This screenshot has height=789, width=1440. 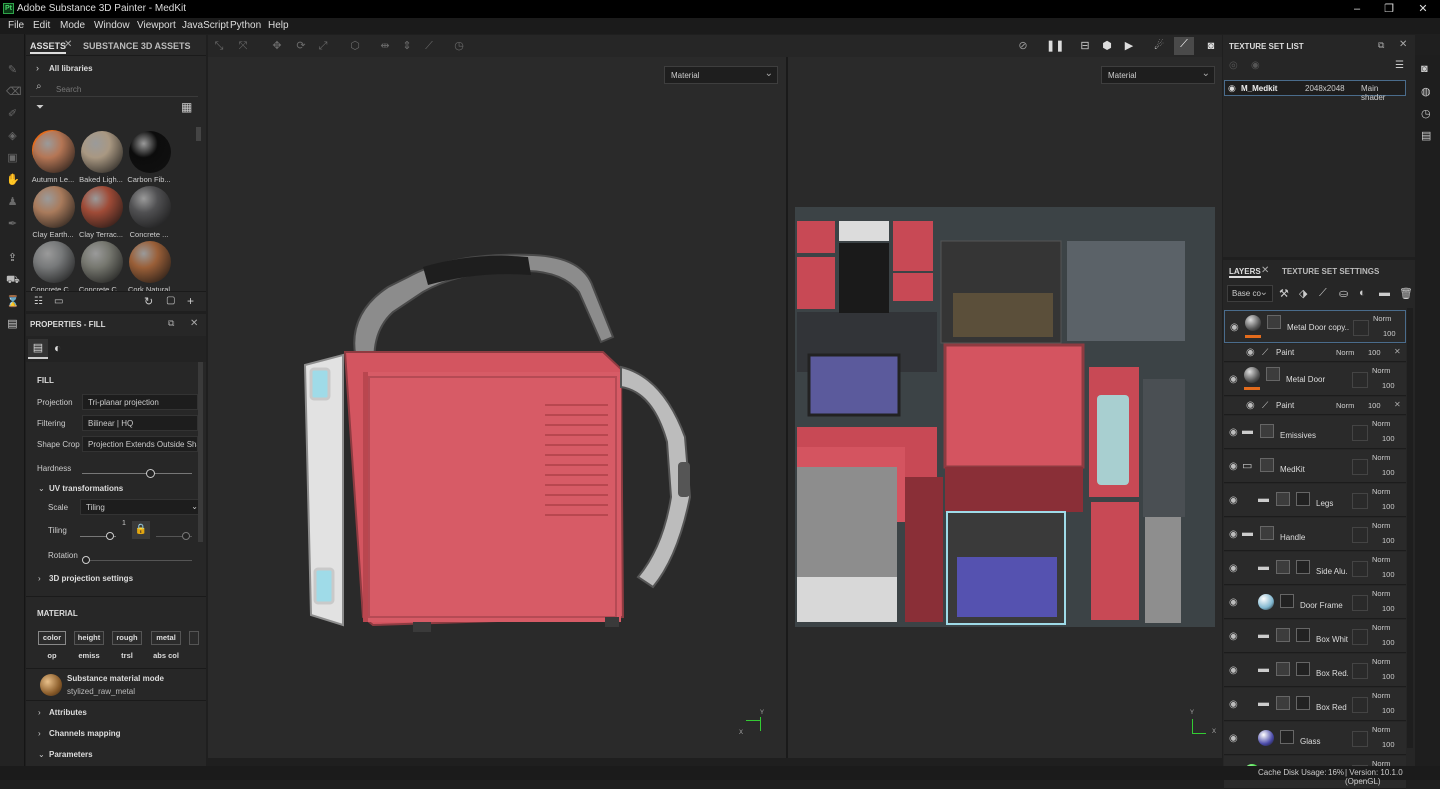 What do you see at coordinates (86, 560) in the screenshot?
I see `rotation-handle` at bounding box center [86, 560].